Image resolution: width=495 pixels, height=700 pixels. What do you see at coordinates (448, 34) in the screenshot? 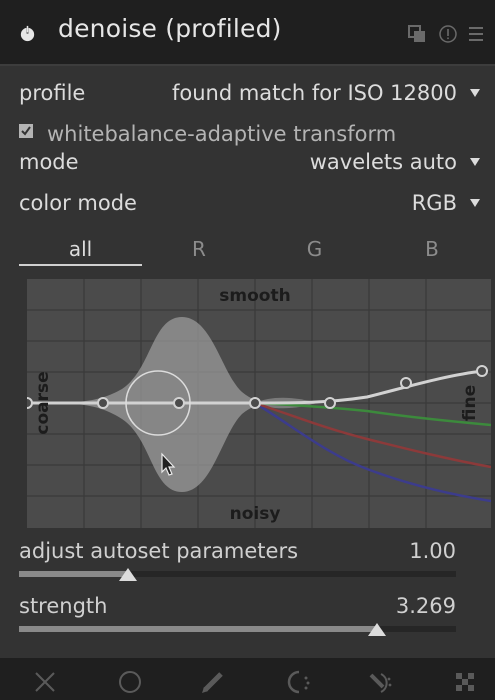
I see `reset-icon` at bounding box center [448, 34].